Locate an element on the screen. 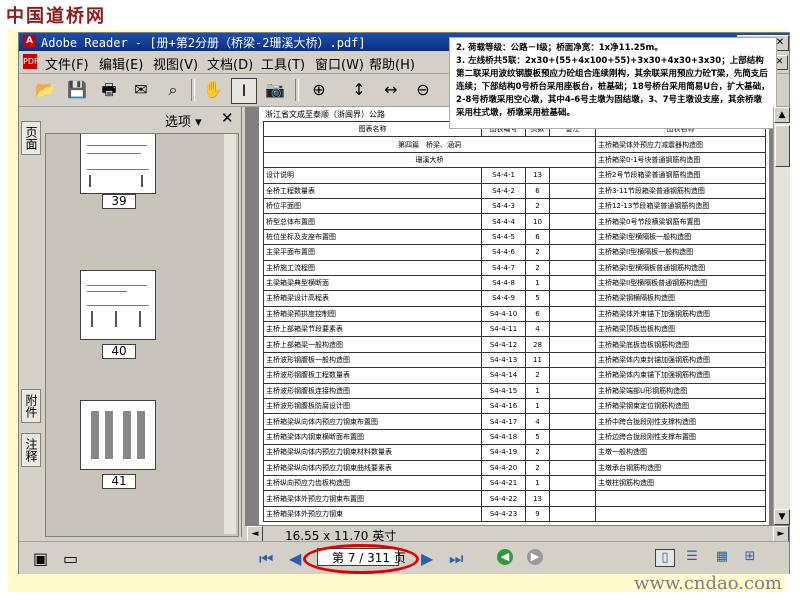 The image size is (800, 600). table-cell: 主桥箱梁体内钢束横断面布置图 is located at coordinates (372, 437).